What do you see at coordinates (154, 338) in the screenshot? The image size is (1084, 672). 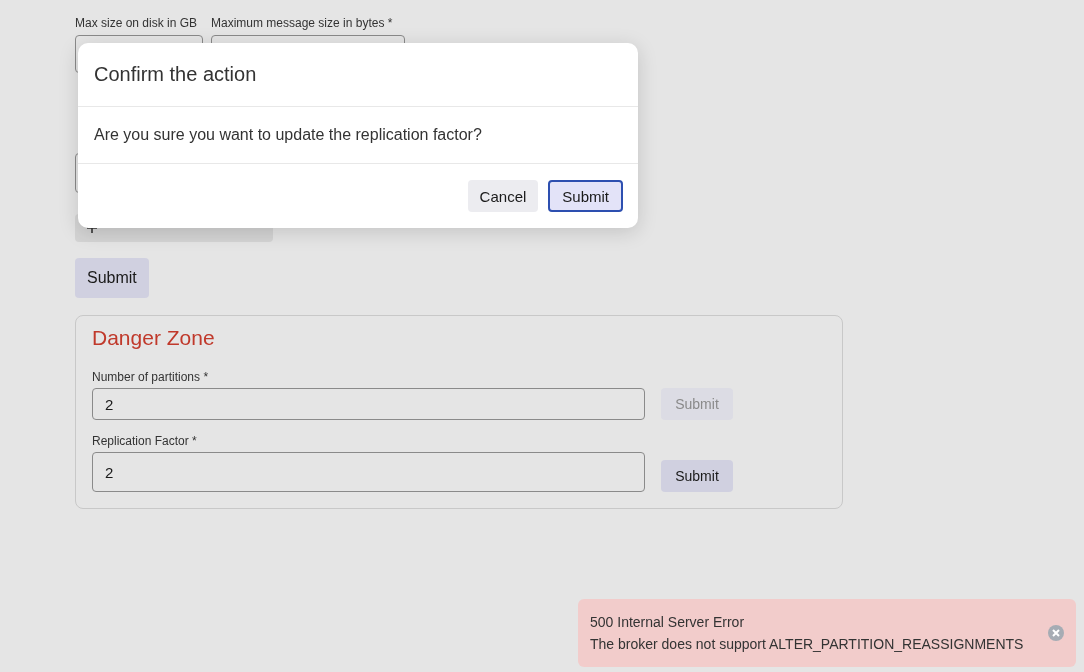 I see `section-title: Danger Zone` at bounding box center [154, 338].